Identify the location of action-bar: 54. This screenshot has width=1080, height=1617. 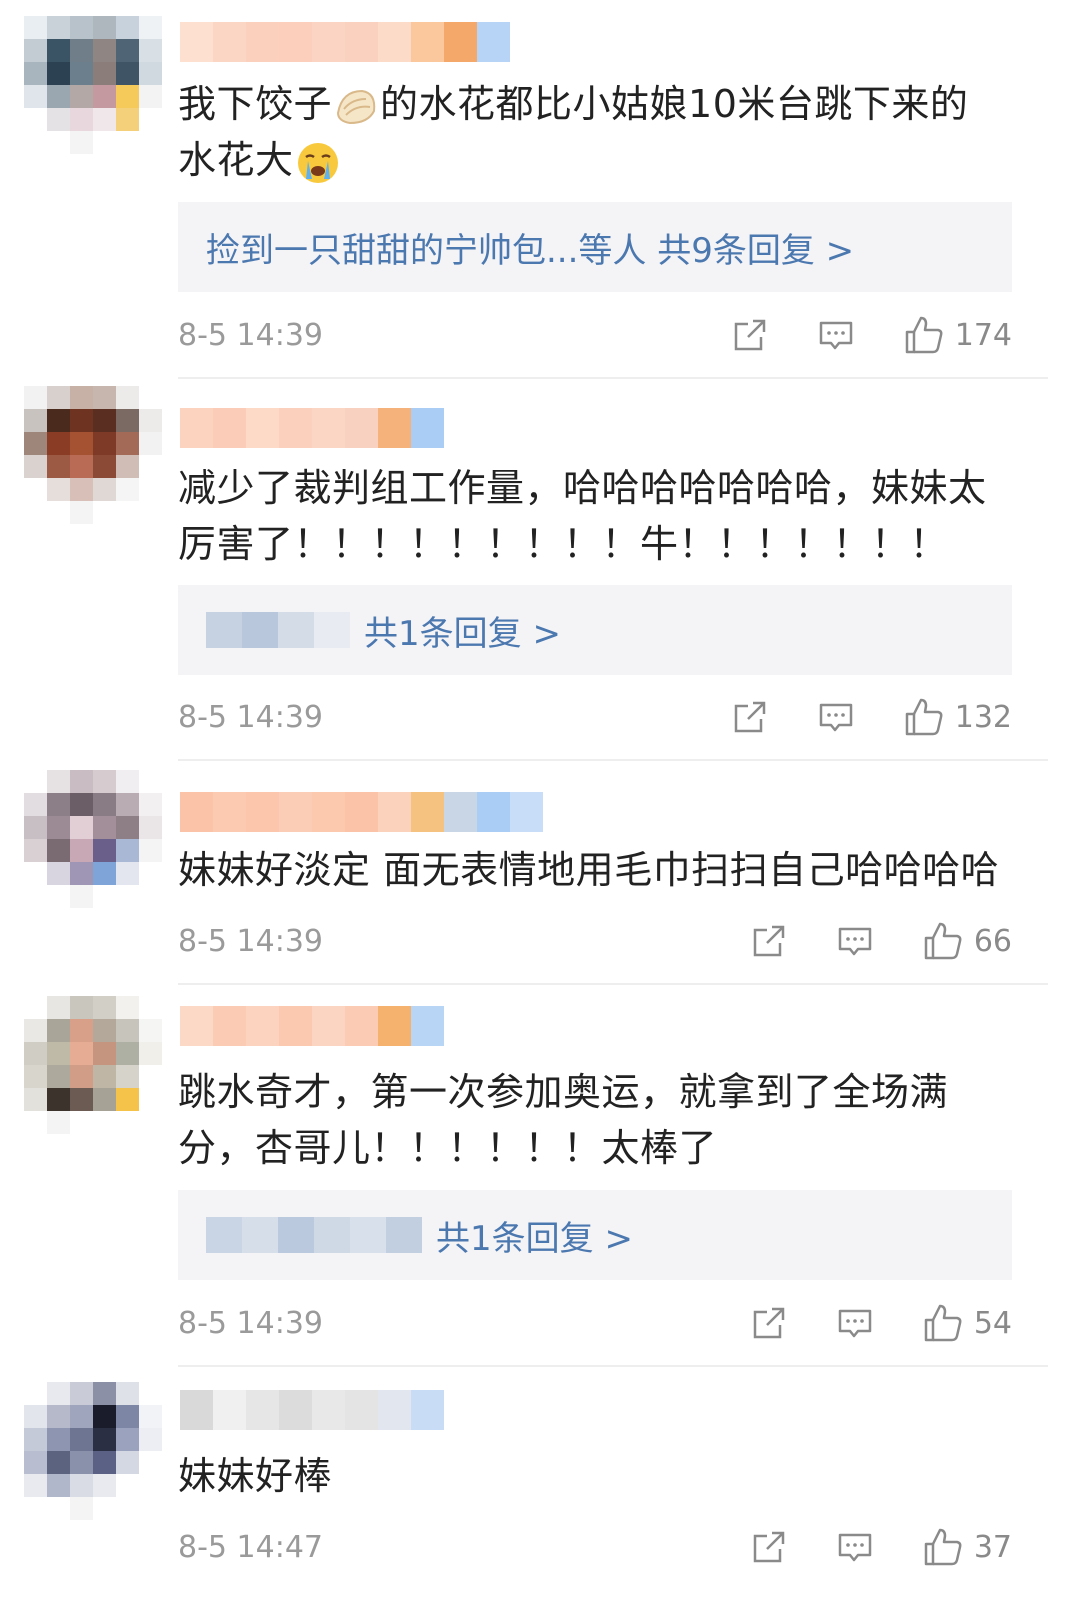
(857, 1323).